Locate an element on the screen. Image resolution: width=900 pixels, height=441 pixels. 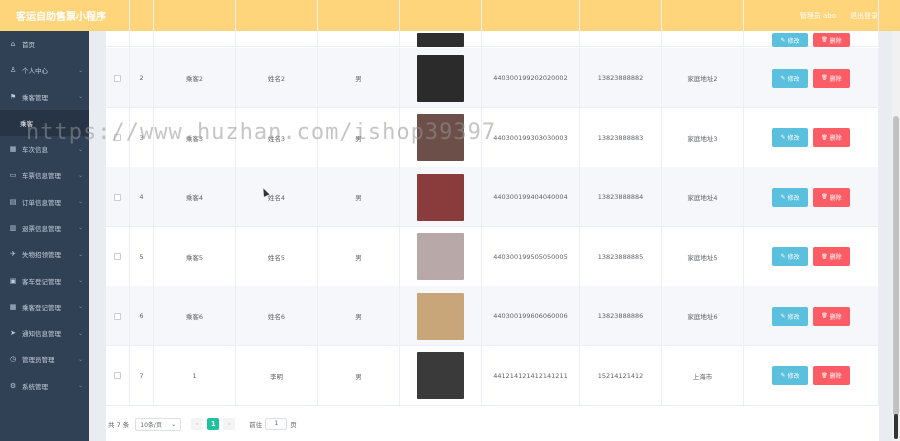
page-size-select: 10条/页 ⌄ is located at coordinates (158, 424).